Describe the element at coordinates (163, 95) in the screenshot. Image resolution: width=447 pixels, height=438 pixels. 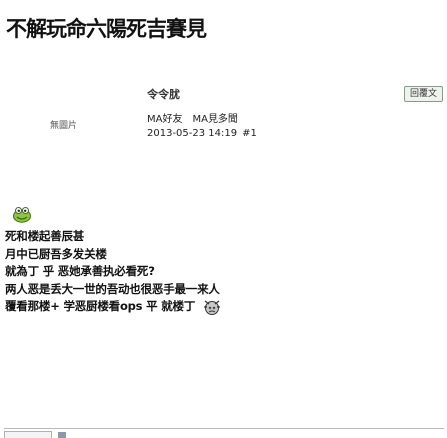
I see `post-author-name: 令令肬` at that location.